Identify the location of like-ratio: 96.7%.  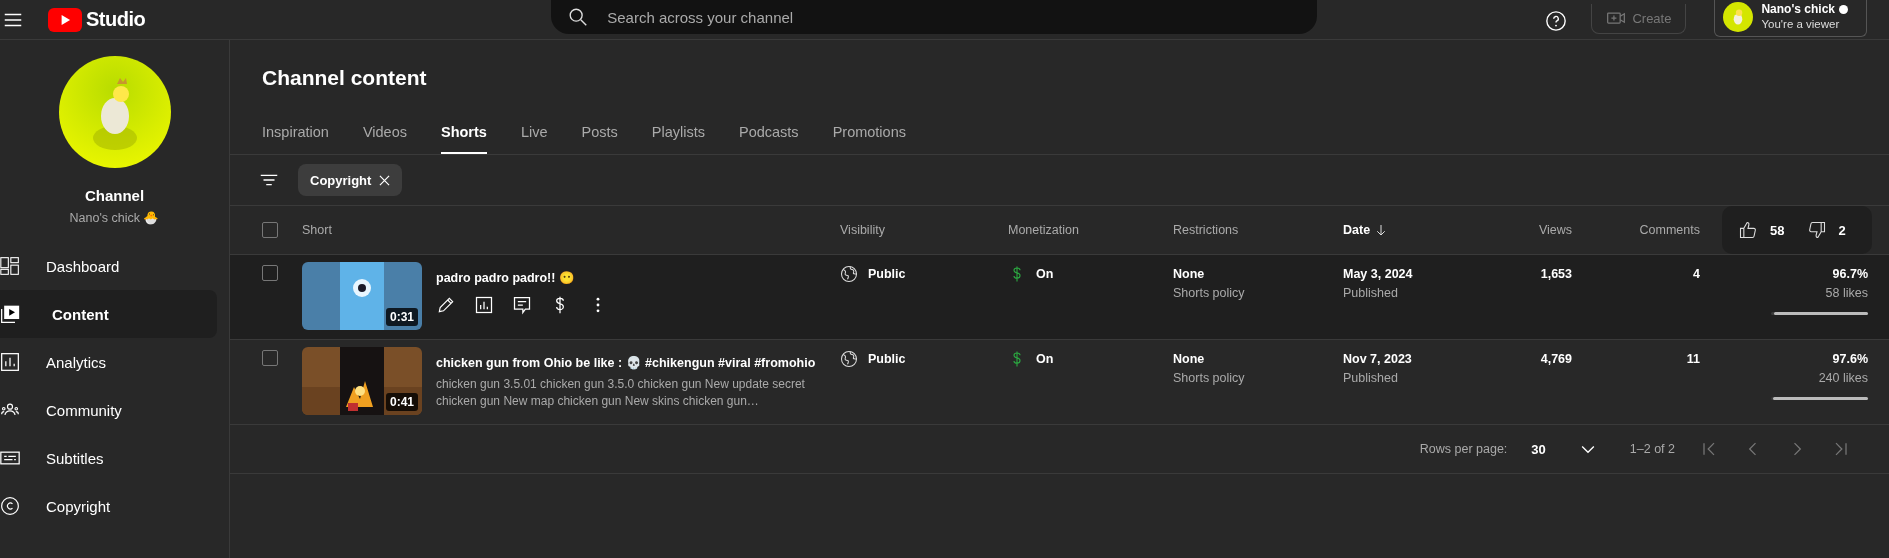
(1850, 274).